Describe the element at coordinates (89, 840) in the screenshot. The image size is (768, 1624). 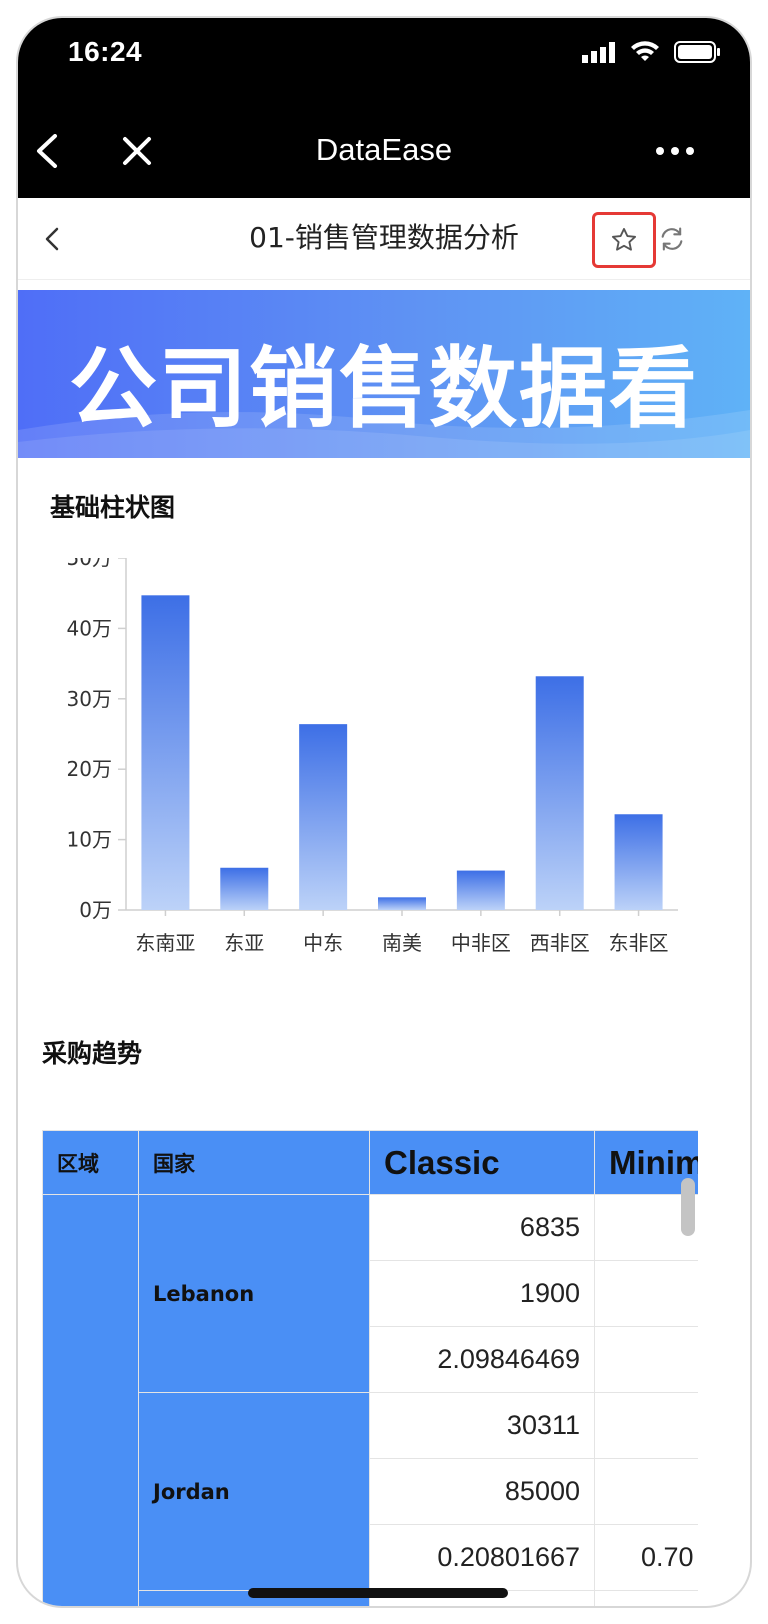
I see `y-tick-label: 10万` at that location.